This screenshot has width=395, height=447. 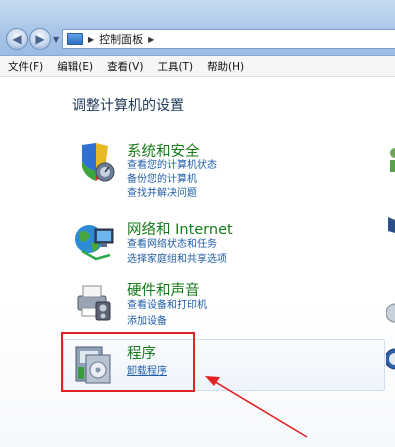 I want to click on back-arrow-icon: ◀, so click(x=17, y=39).